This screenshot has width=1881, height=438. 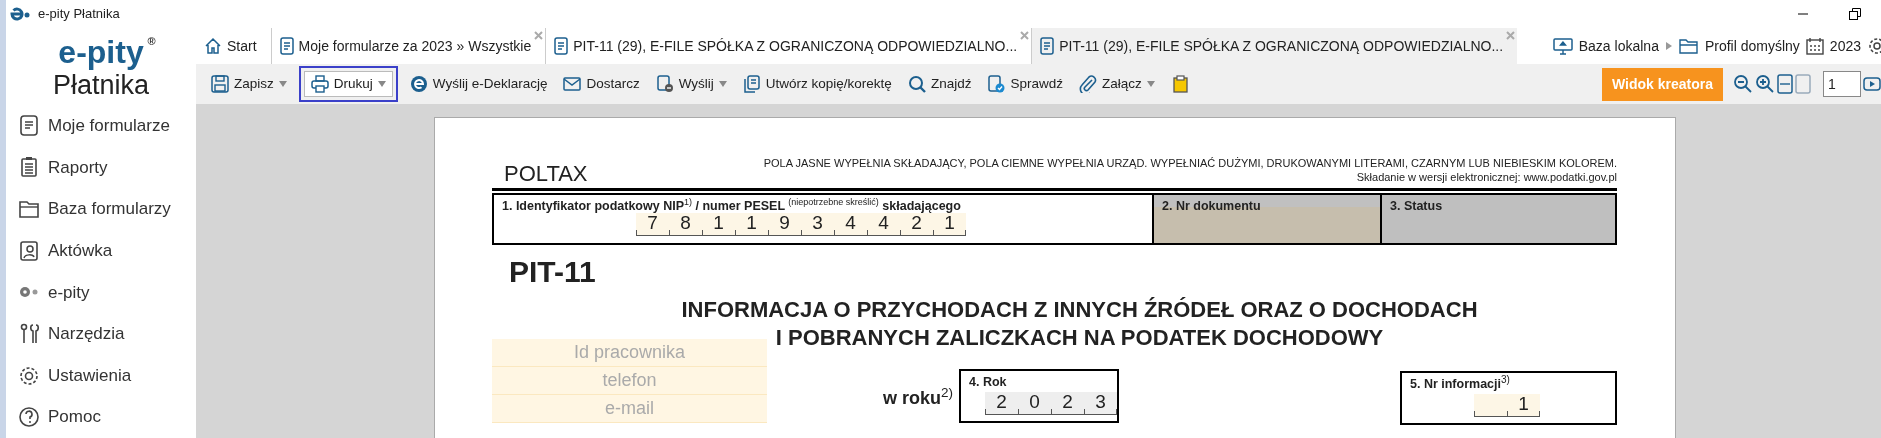 What do you see at coordinates (220, 84) in the screenshot?
I see `save-icon` at bounding box center [220, 84].